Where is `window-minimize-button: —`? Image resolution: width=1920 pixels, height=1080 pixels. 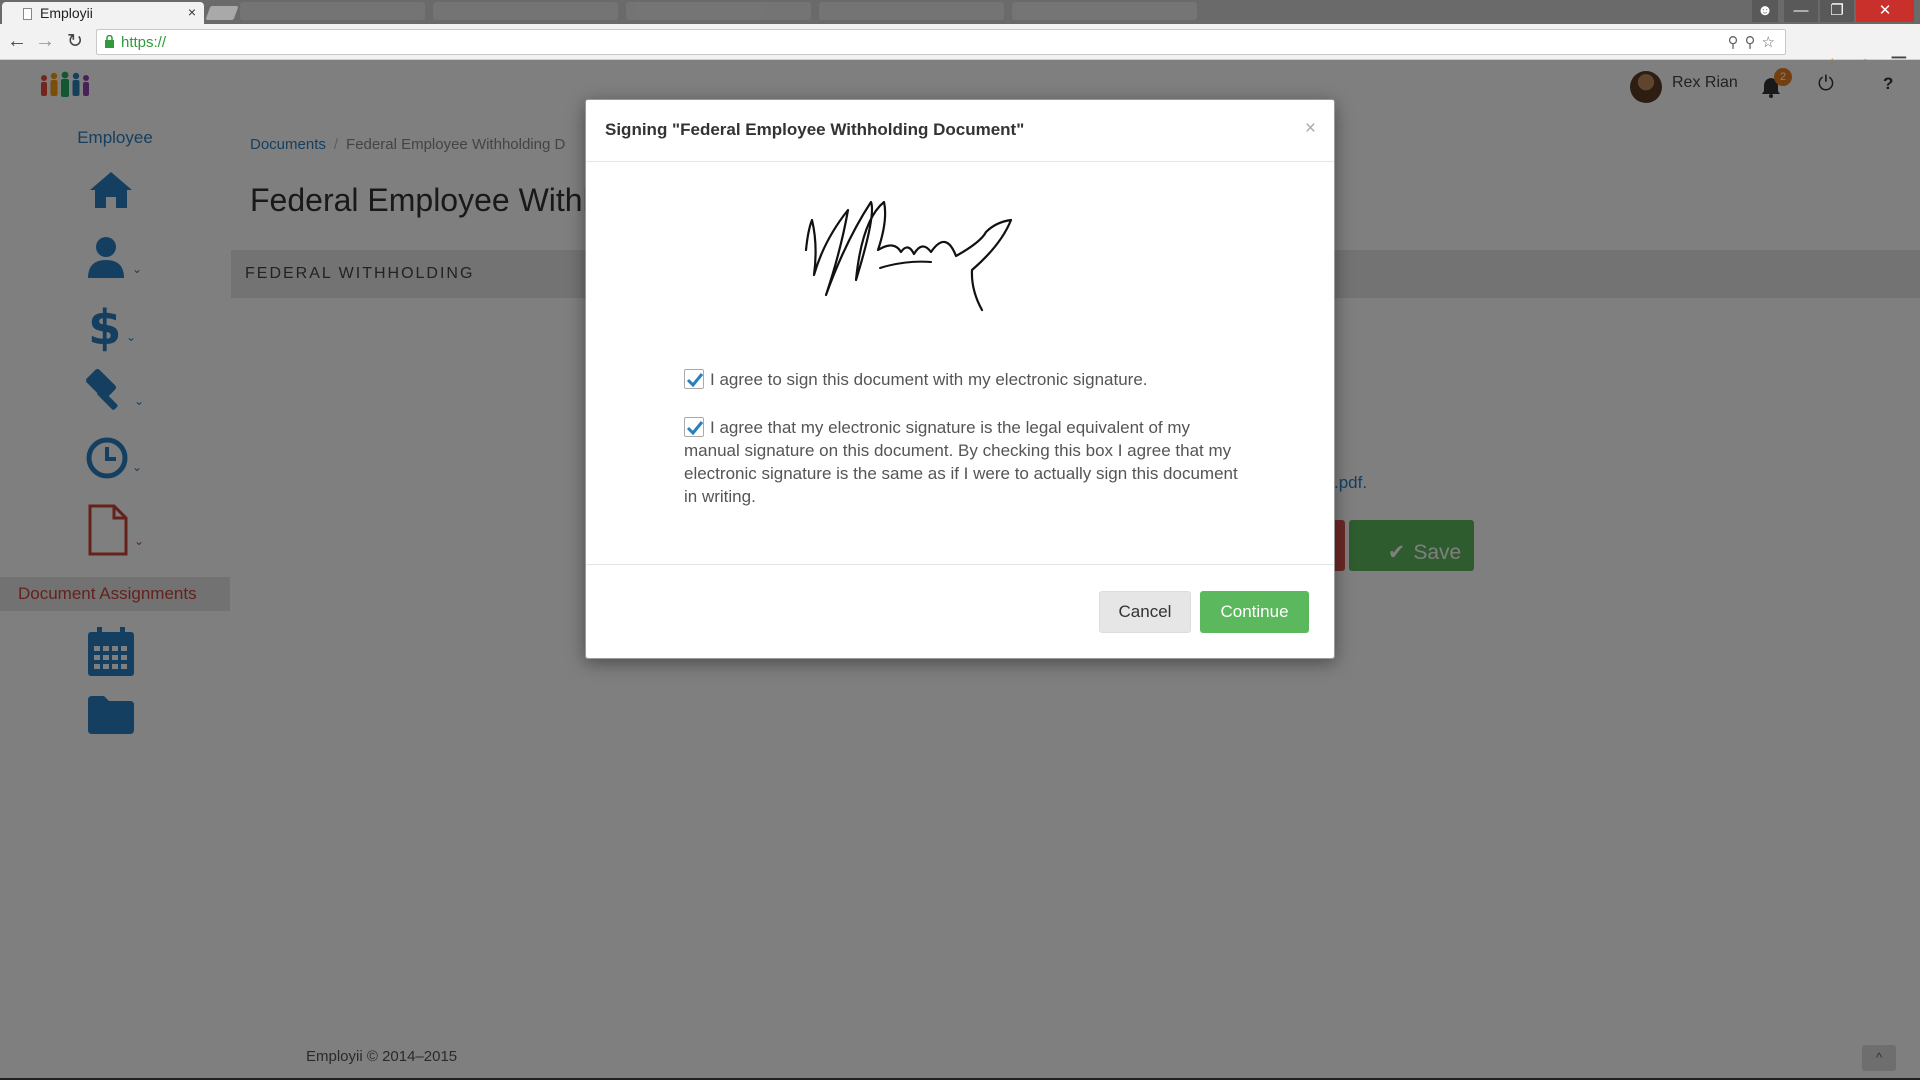 window-minimize-button: — is located at coordinates (1801, 11).